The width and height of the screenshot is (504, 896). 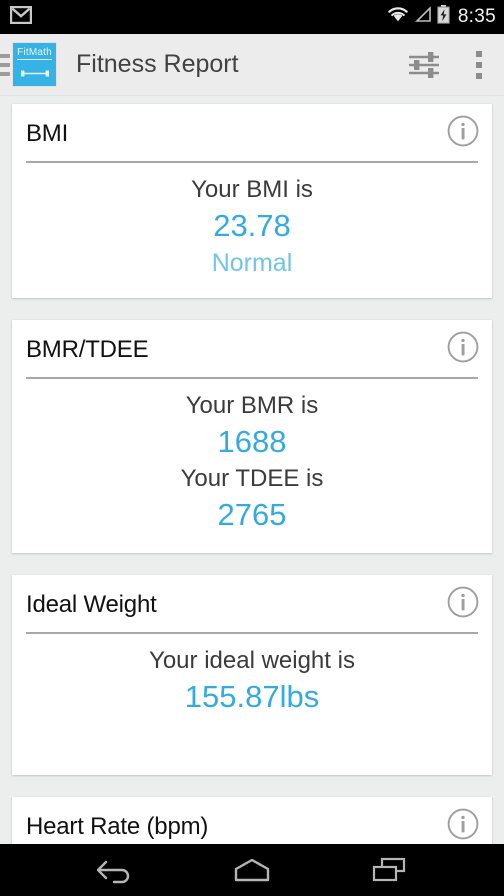 What do you see at coordinates (479, 65) in the screenshot?
I see `overflow-menu-icon` at bounding box center [479, 65].